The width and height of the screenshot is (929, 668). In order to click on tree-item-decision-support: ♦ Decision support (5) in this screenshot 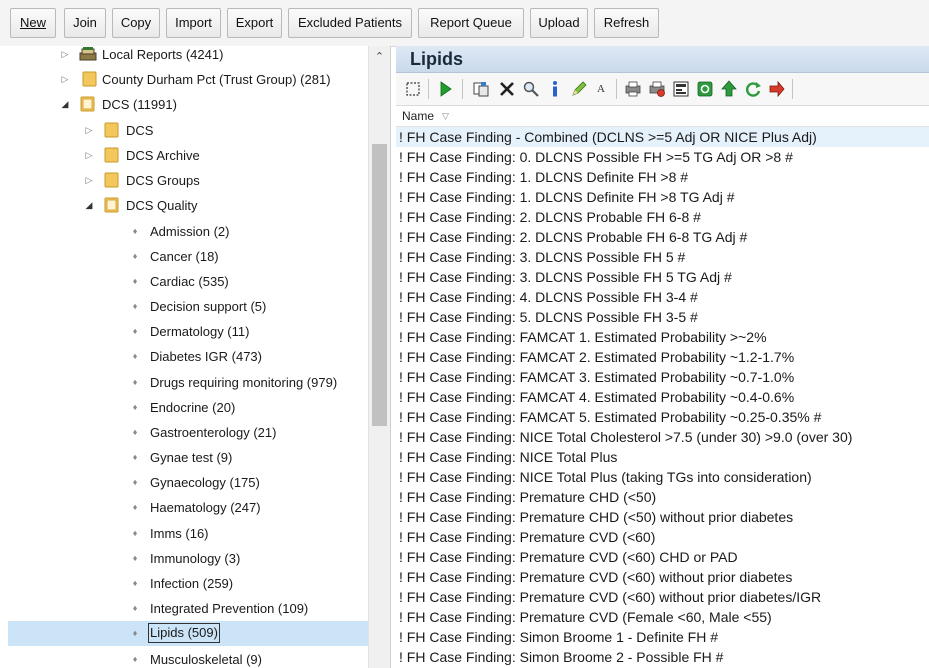, I will do `click(184, 306)`.